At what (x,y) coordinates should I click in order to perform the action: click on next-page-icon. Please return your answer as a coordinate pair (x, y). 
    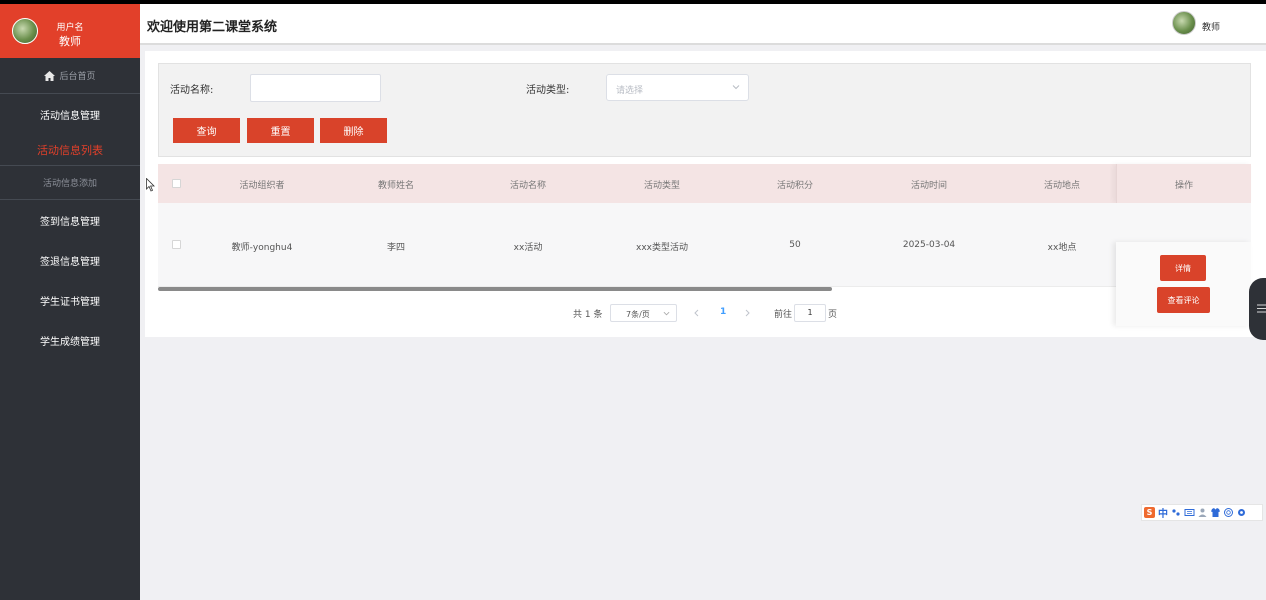
    Looking at the image, I should click on (747, 313).